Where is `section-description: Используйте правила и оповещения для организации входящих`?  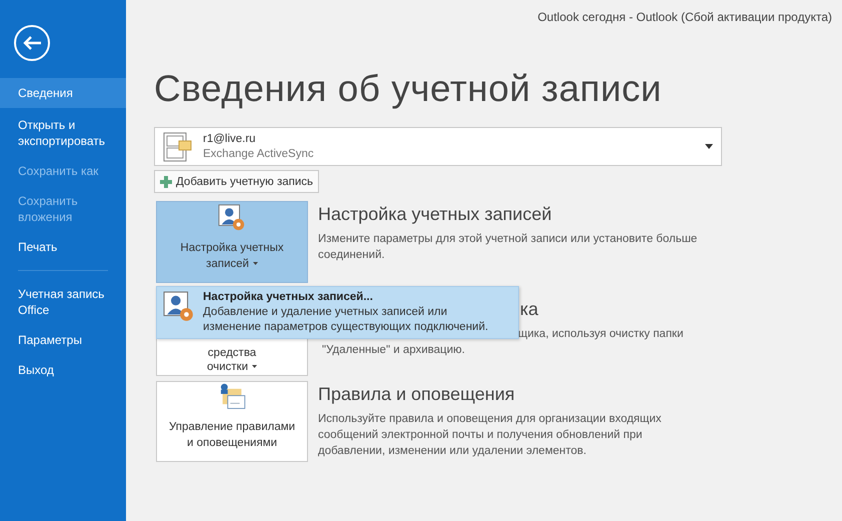
section-description: Используйте правила и оповещения для организации входящих is located at coordinates (490, 419).